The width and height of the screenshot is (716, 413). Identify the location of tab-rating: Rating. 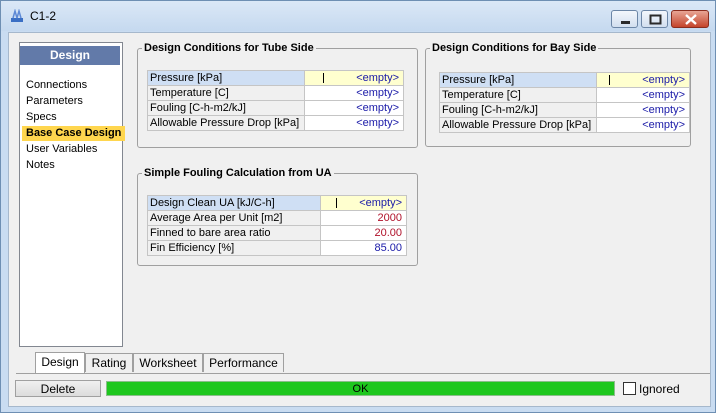
(109, 362).